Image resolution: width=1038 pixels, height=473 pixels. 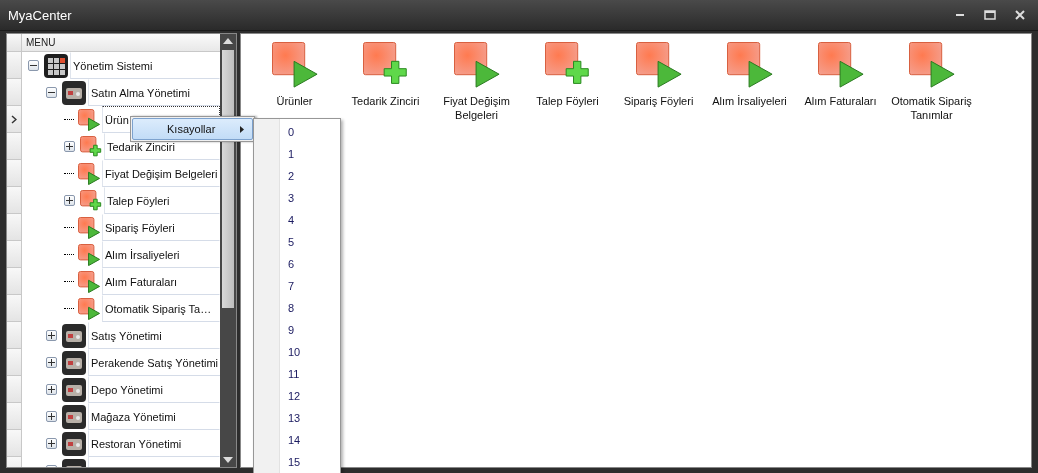 What do you see at coordinates (290, 330) in the screenshot?
I see `submenu-item: 9` at bounding box center [290, 330].